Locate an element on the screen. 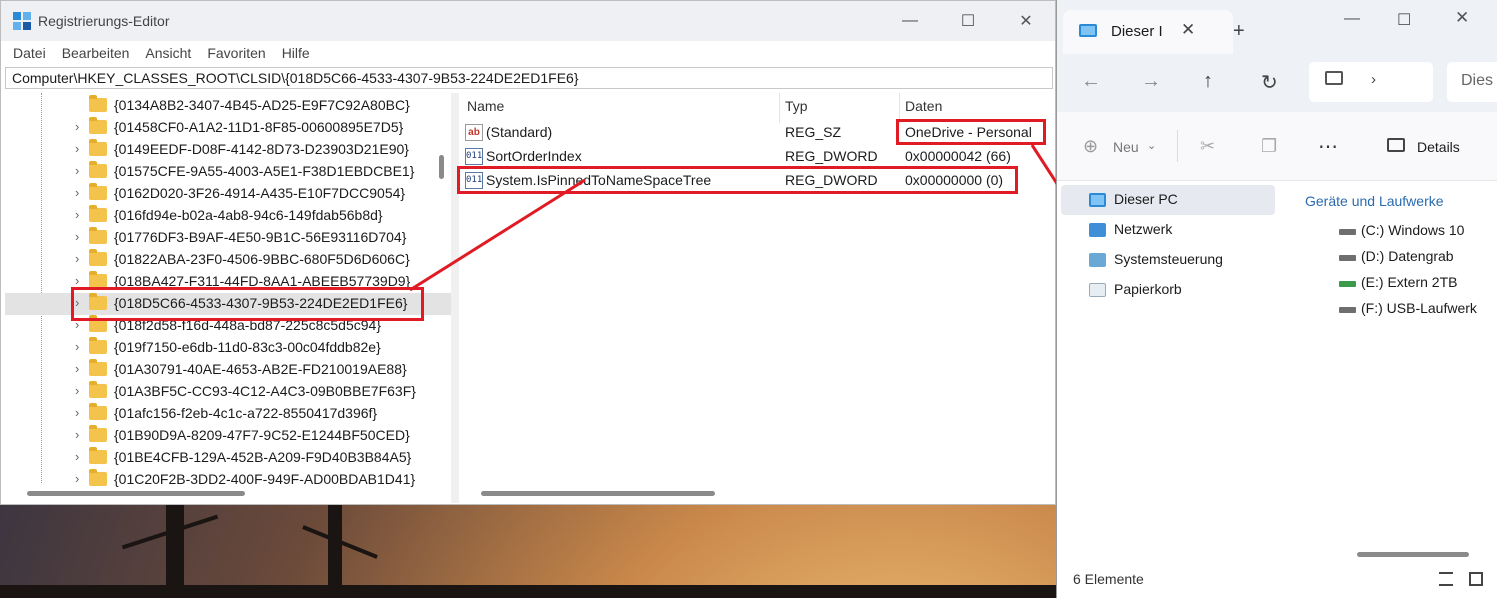  forward-icon: → is located at coordinates (1151, 81).